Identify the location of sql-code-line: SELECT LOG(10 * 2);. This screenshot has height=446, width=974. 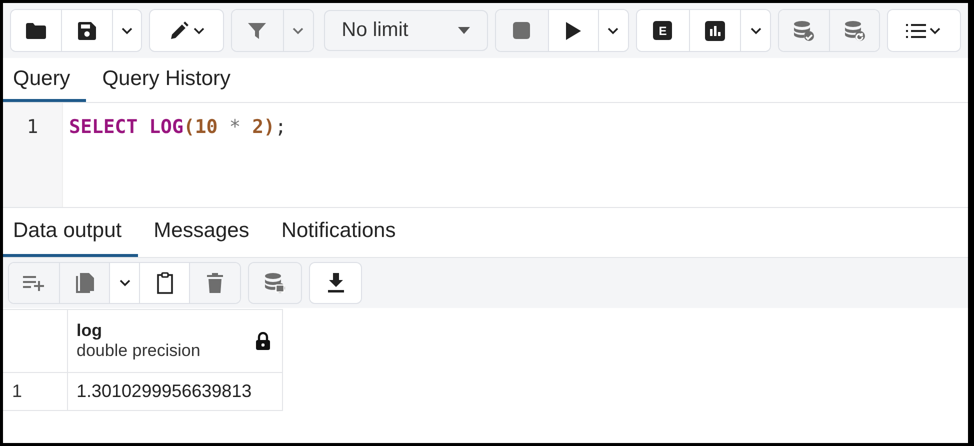
(177, 127).